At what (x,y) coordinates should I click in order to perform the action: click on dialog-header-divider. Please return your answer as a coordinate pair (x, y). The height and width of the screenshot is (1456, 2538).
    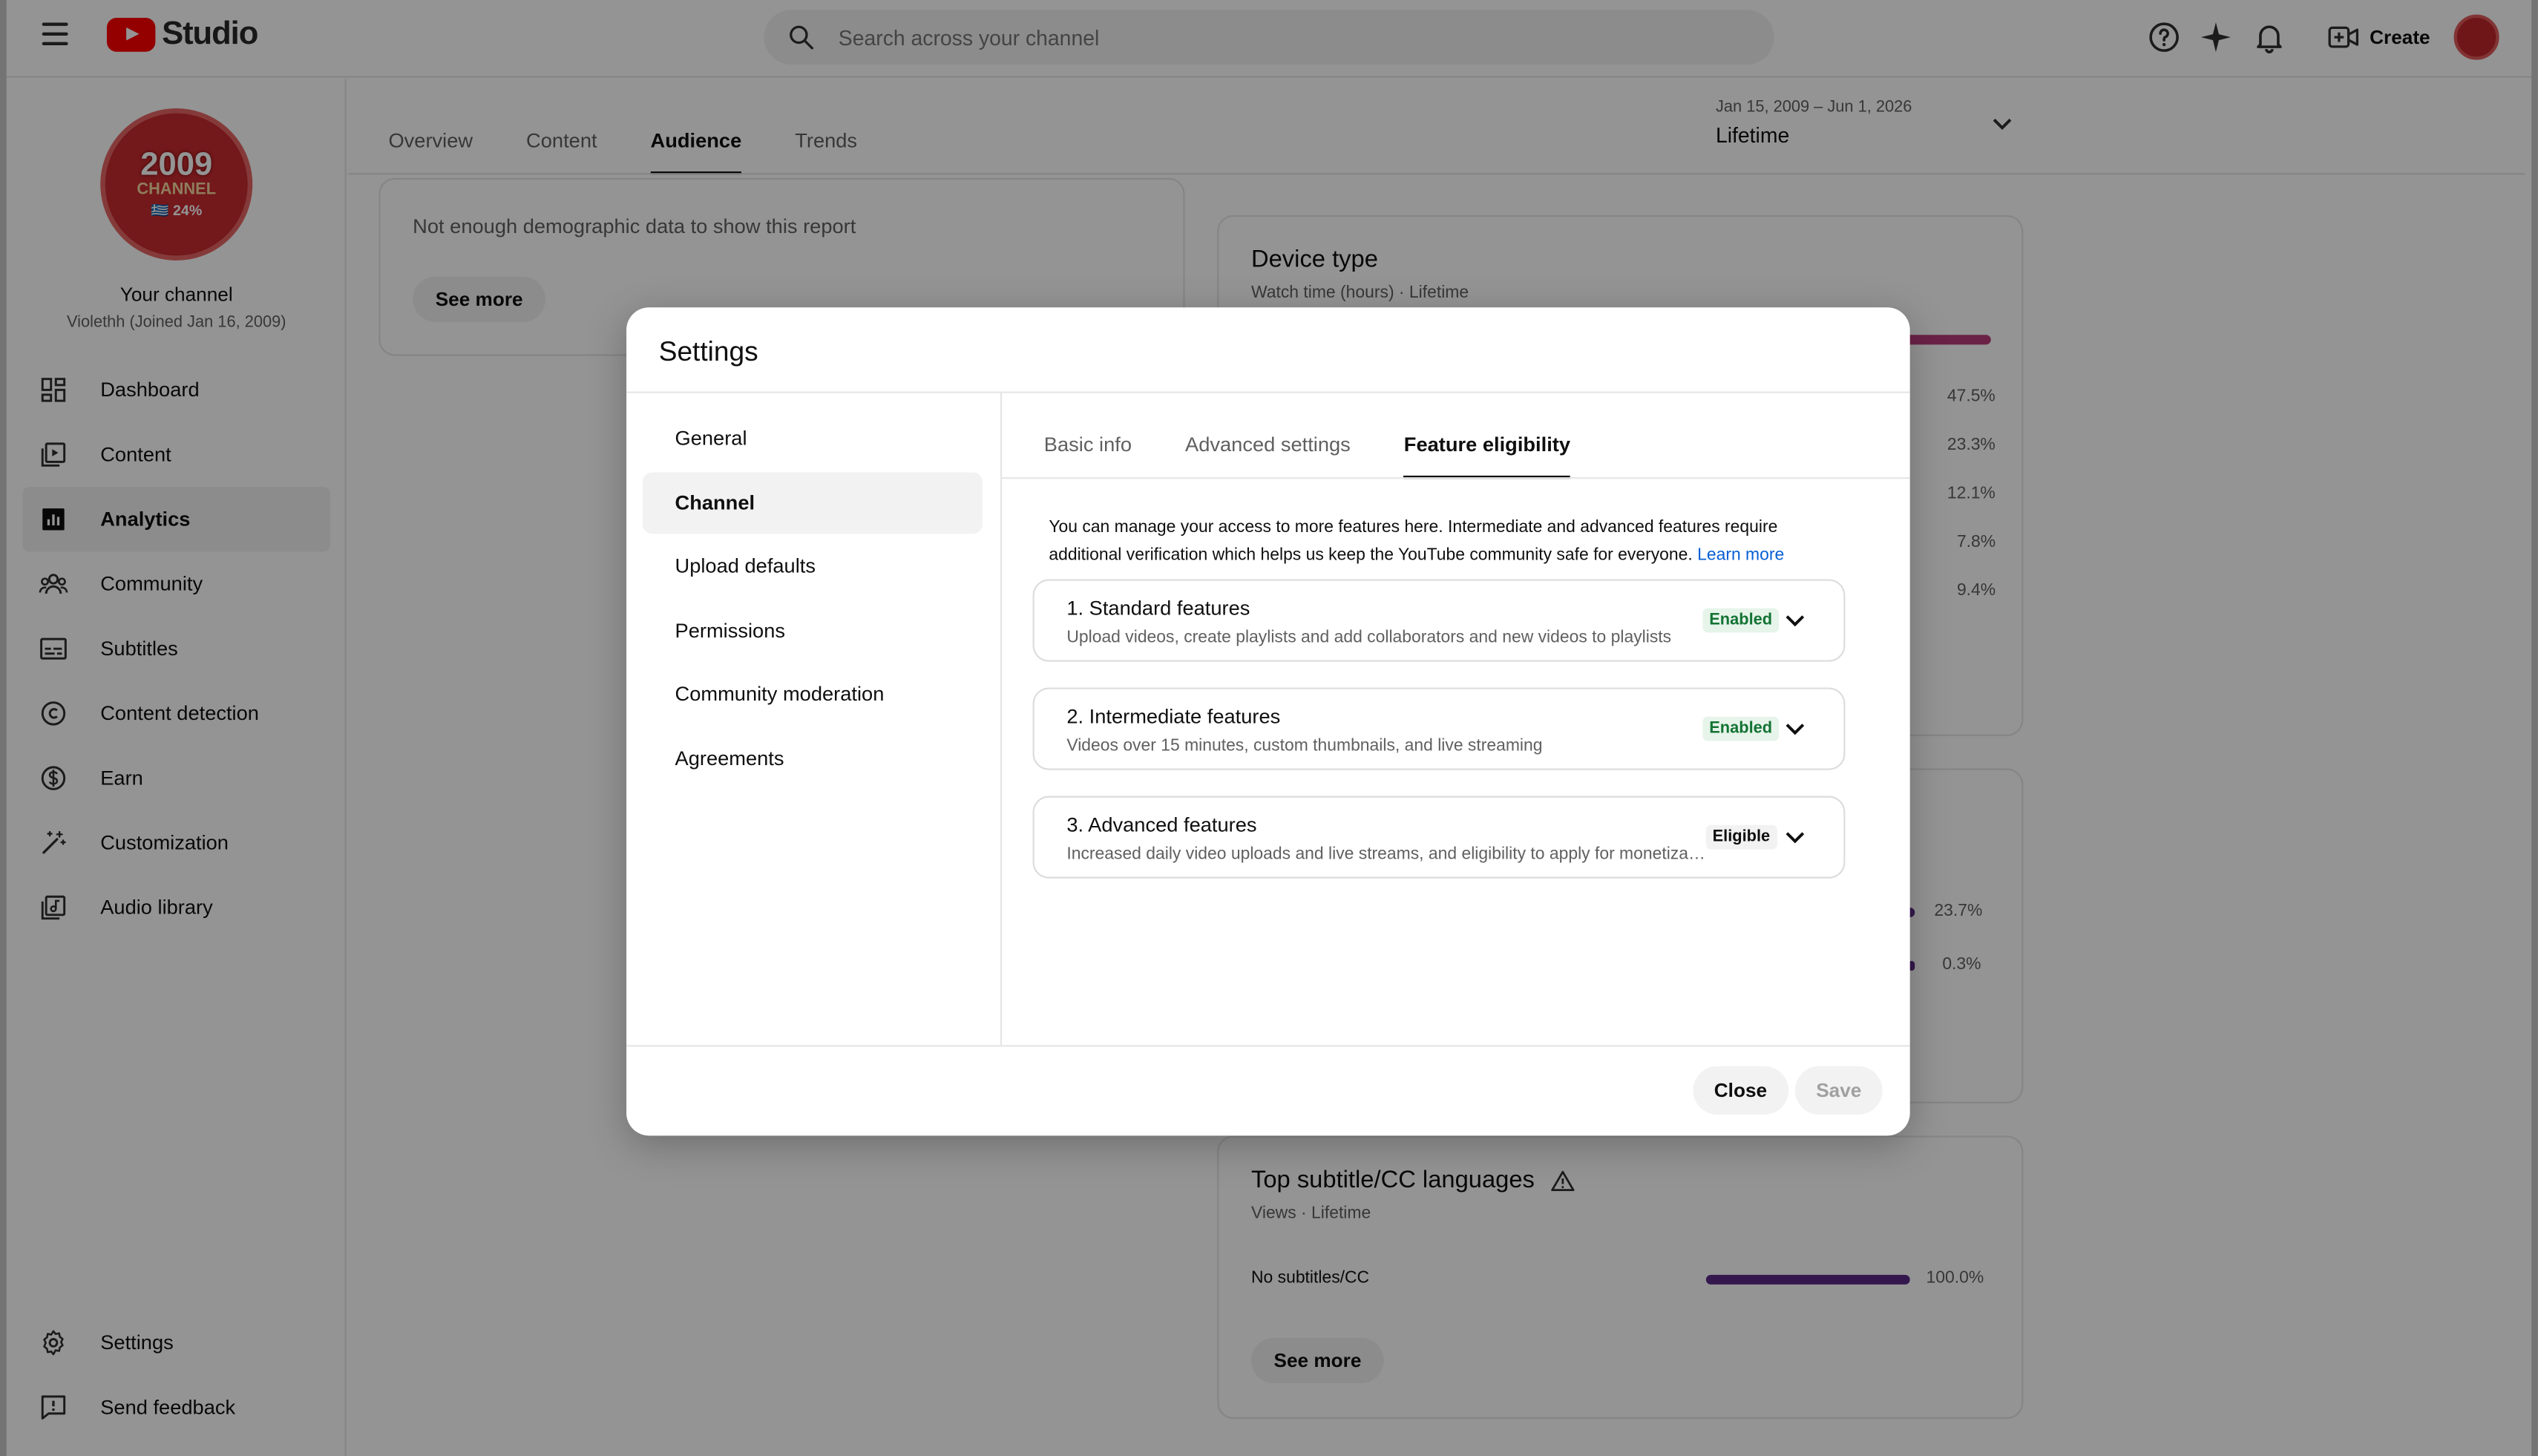
    Looking at the image, I should click on (1268, 392).